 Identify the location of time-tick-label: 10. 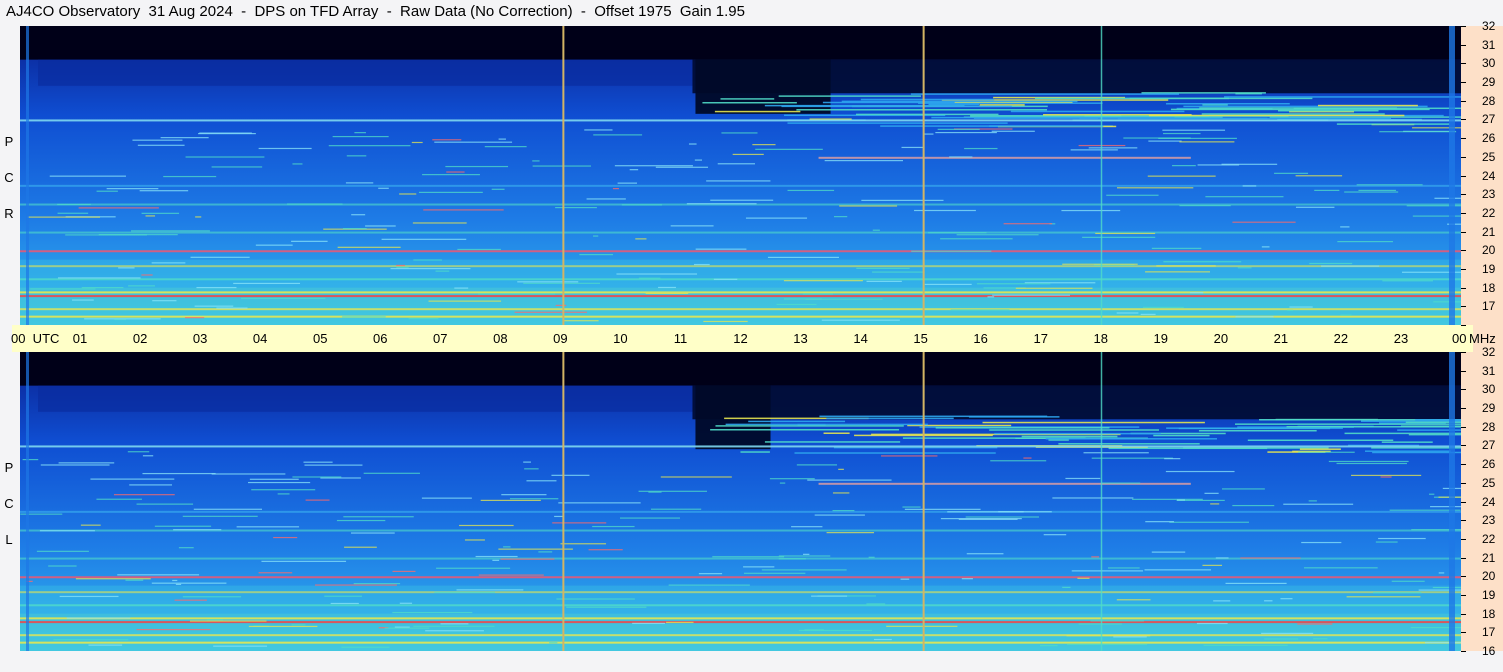
(620, 338).